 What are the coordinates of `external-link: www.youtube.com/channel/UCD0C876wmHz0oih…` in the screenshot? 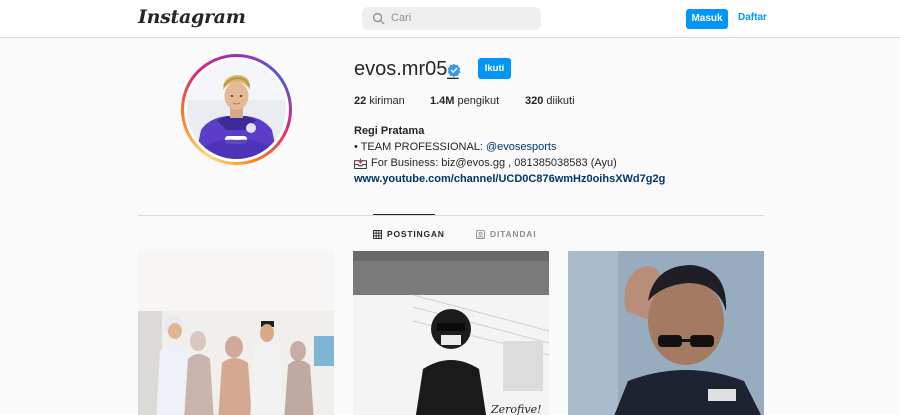 It's located at (509, 179).